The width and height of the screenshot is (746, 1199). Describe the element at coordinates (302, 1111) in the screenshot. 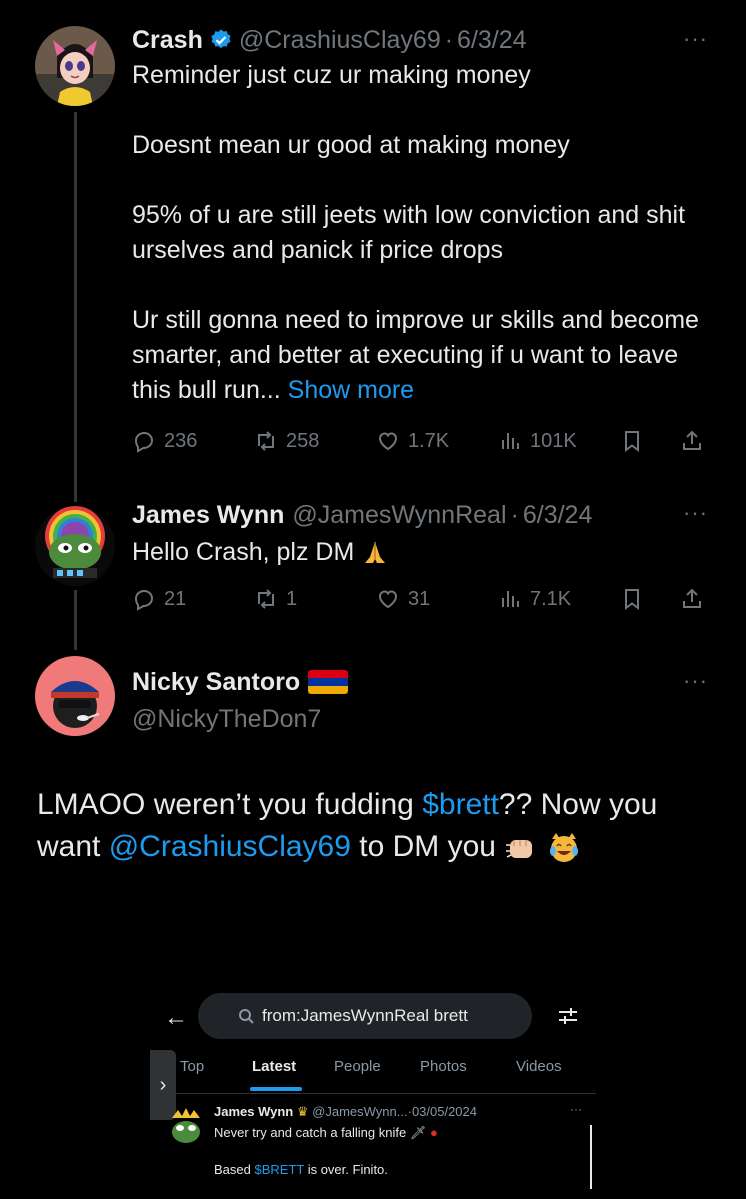

I see `crown-icon: ♛` at that location.